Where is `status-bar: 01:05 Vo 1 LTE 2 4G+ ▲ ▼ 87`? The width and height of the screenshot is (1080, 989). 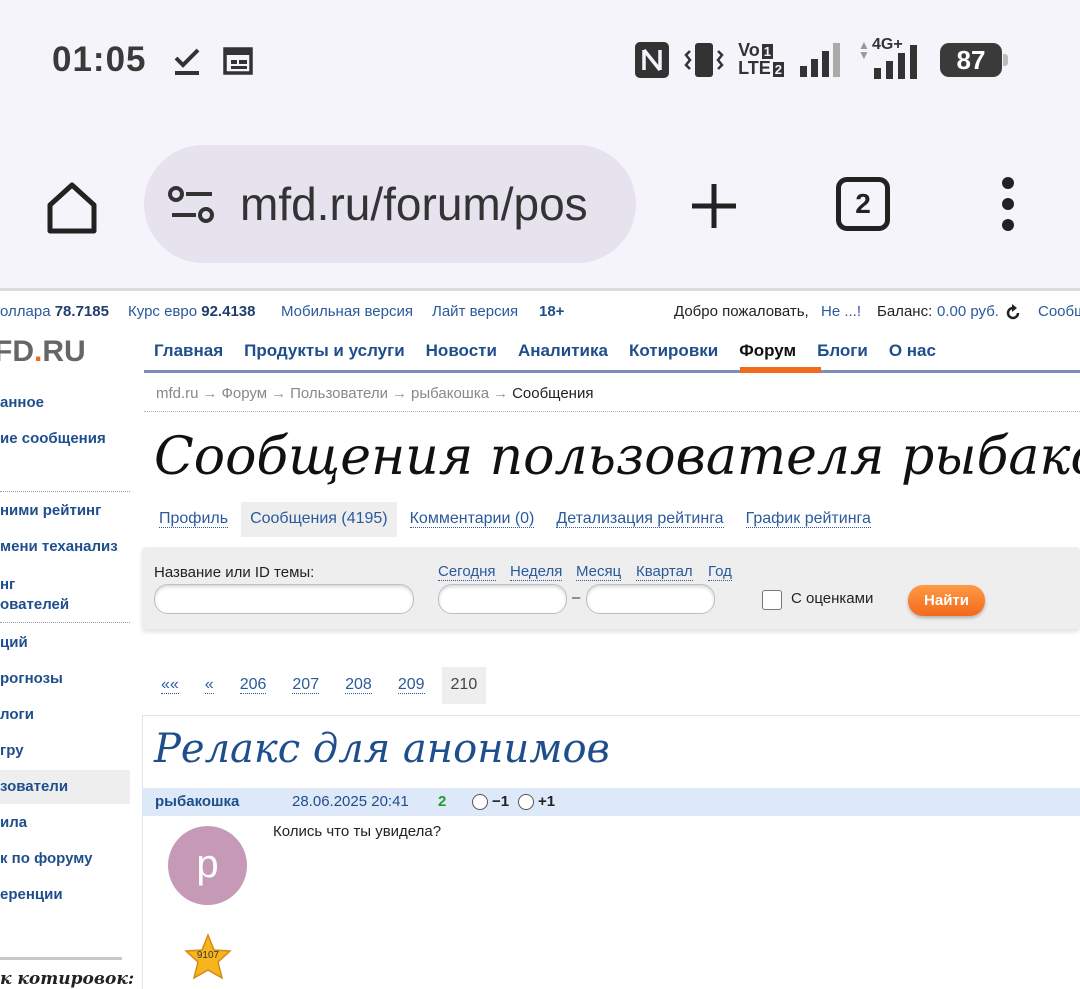 status-bar: 01:05 Vo 1 LTE 2 4G+ ▲ ▼ 87 is located at coordinates (540, 62).